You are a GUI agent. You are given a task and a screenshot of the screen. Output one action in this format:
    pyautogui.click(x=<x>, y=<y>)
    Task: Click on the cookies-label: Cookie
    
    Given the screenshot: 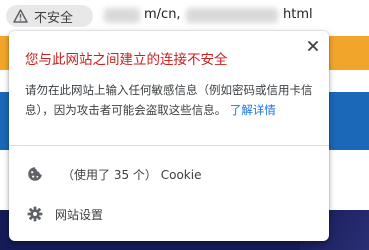 What is the action you would take?
    pyautogui.click(x=181, y=174)
    